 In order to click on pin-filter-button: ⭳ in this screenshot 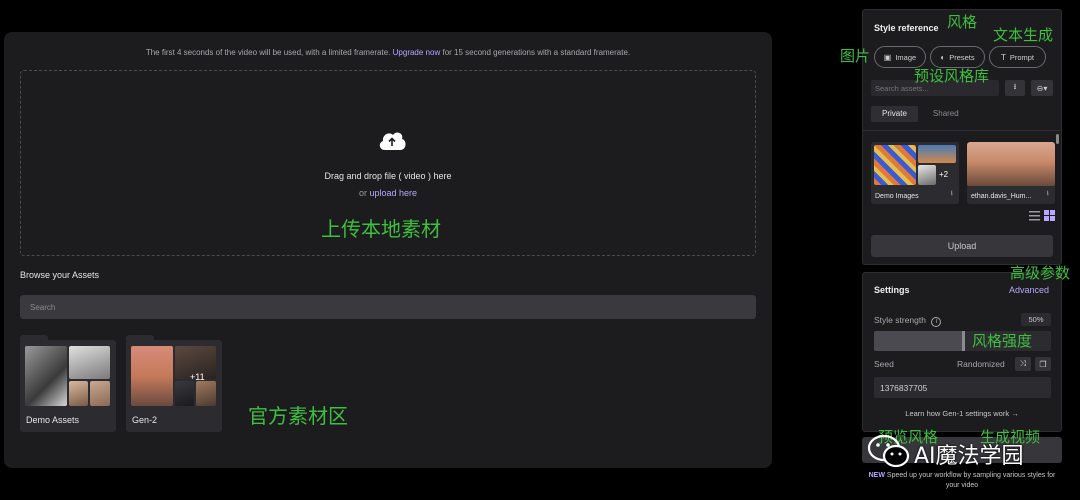, I will do `click(1015, 88)`.